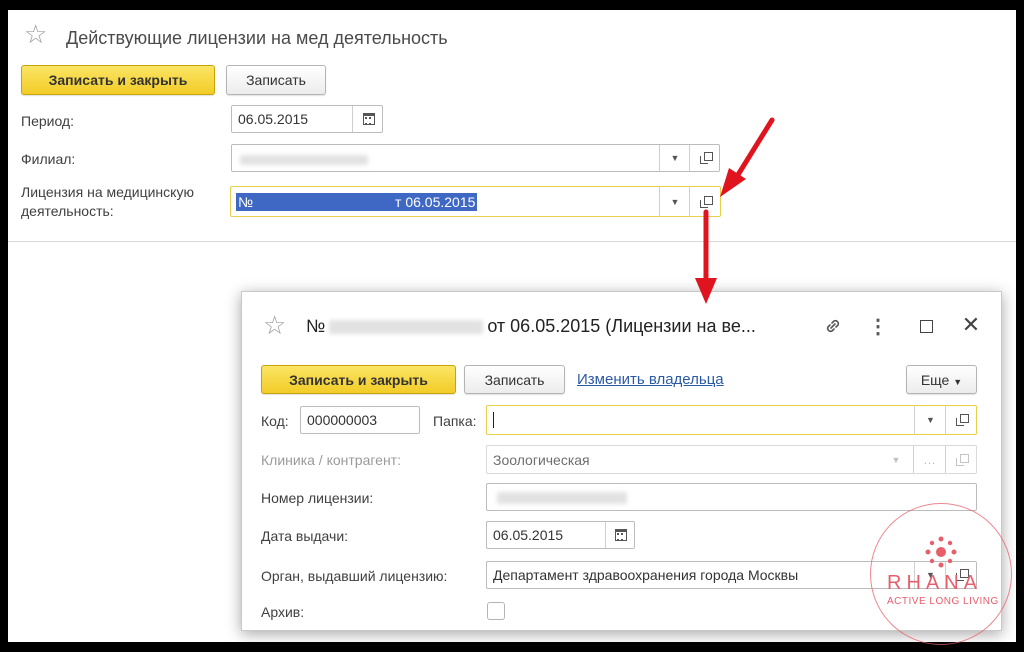 The height and width of the screenshot is (652, 1024). Describe the element at coordinates (935, 583) in the screenshot. I see `watermark-brand: RHANA` at that location.